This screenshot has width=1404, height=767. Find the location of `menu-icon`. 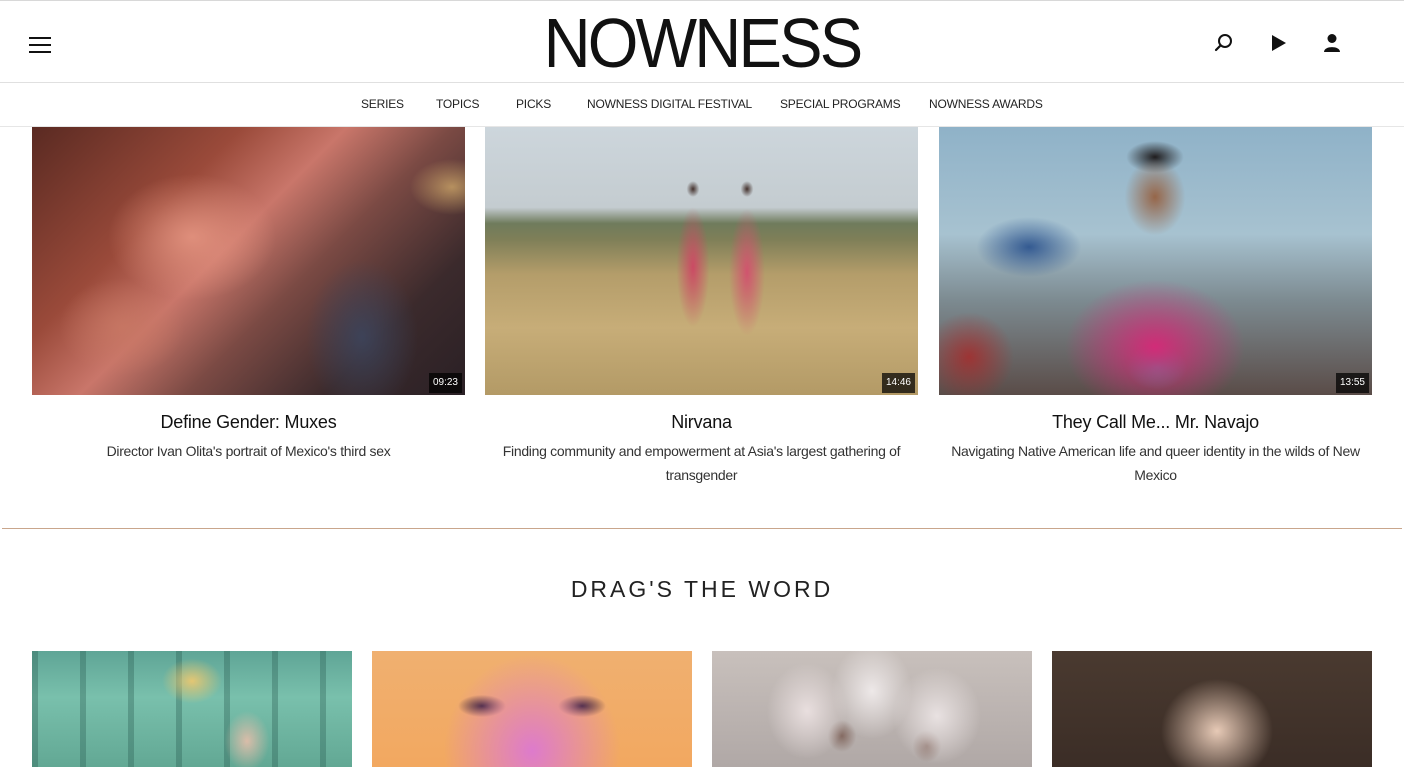

menu-icon is located at coordinates (40, 45).